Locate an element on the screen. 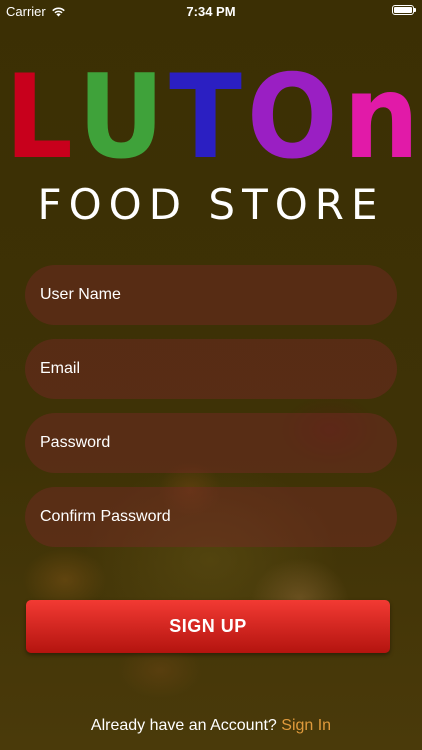  confirm-password-field: Confirm Password is located at coordinates (211, 517).